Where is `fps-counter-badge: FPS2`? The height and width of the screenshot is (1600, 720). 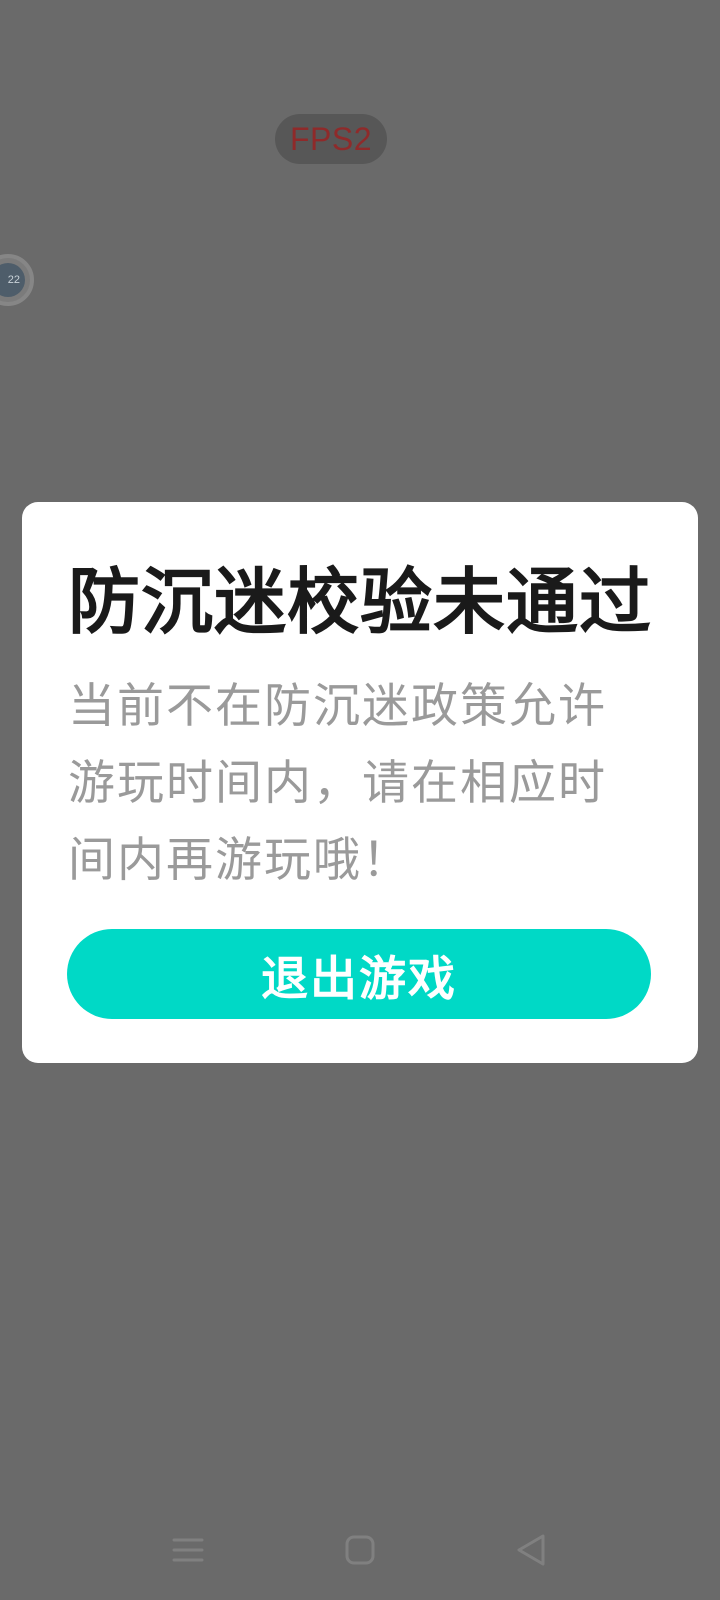
fps-counter-badge: FPS2 is located at coordinates (331, 139).